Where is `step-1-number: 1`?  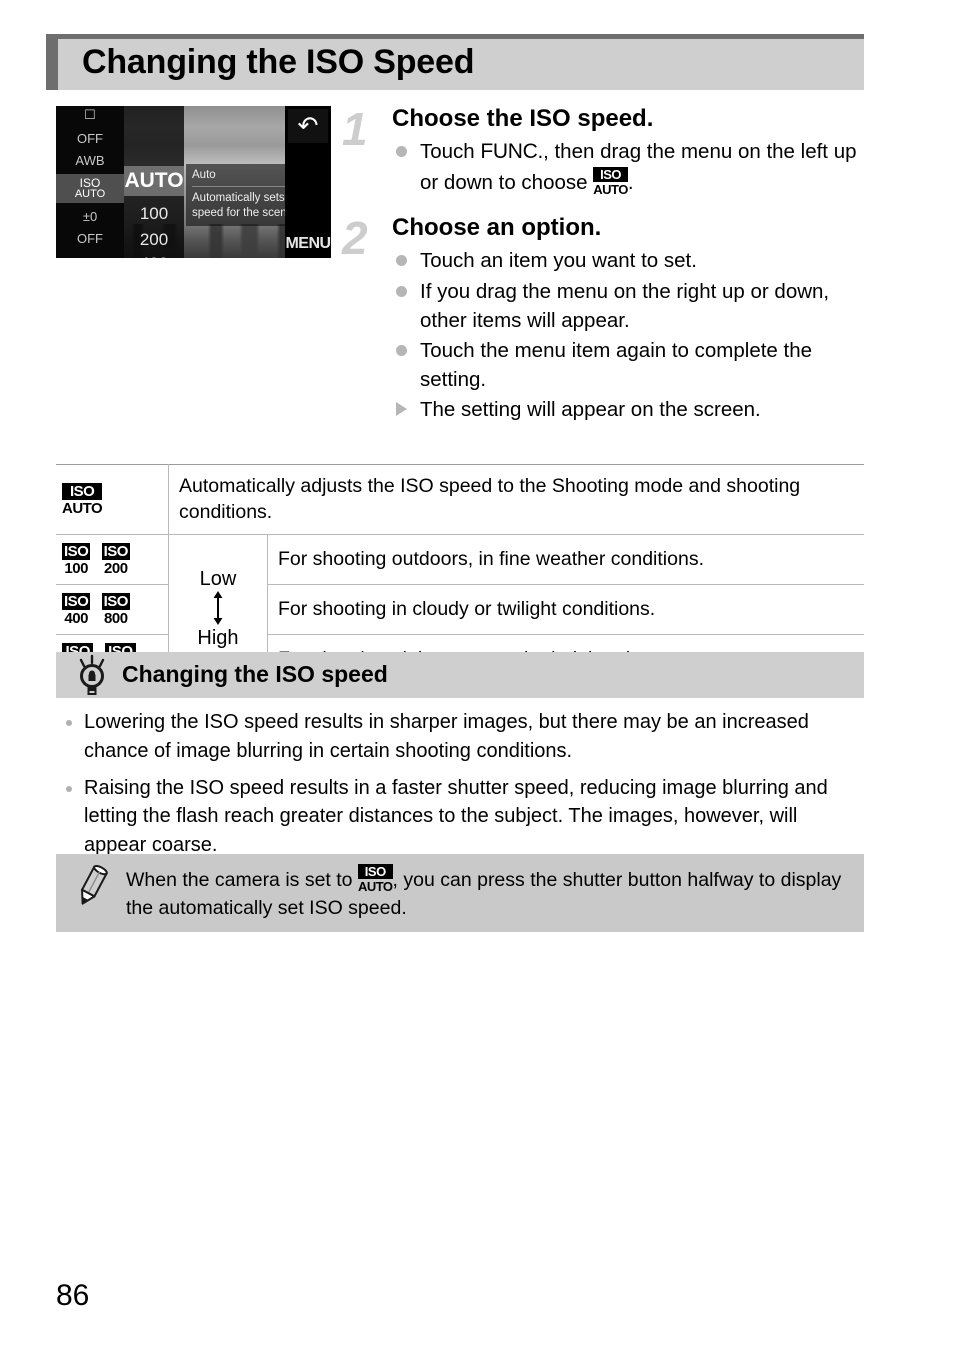
step-1-number: 1 is located at coordinates (355, 129).